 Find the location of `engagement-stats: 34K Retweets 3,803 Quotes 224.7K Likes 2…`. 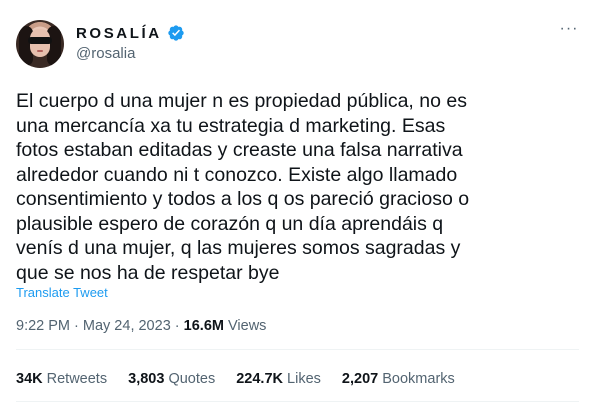

engagement-stats: 34K Retweets 3,803 Quotes 224.7K Likes 2… is located at coordinates (244, 379).